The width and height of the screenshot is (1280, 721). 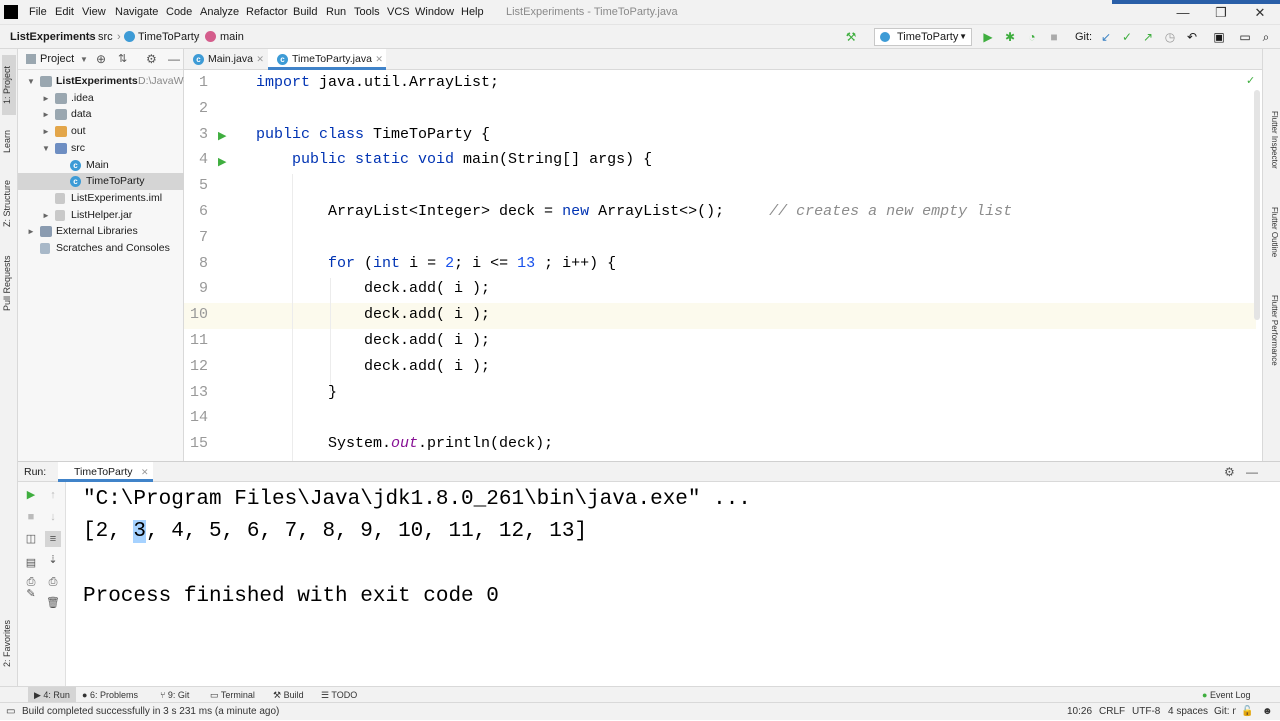 What do you see at coordinates (923, 37) in the screenshot?
I see `run-configuration-select: TimeToParty ▼` at bounding box center [923, 37].